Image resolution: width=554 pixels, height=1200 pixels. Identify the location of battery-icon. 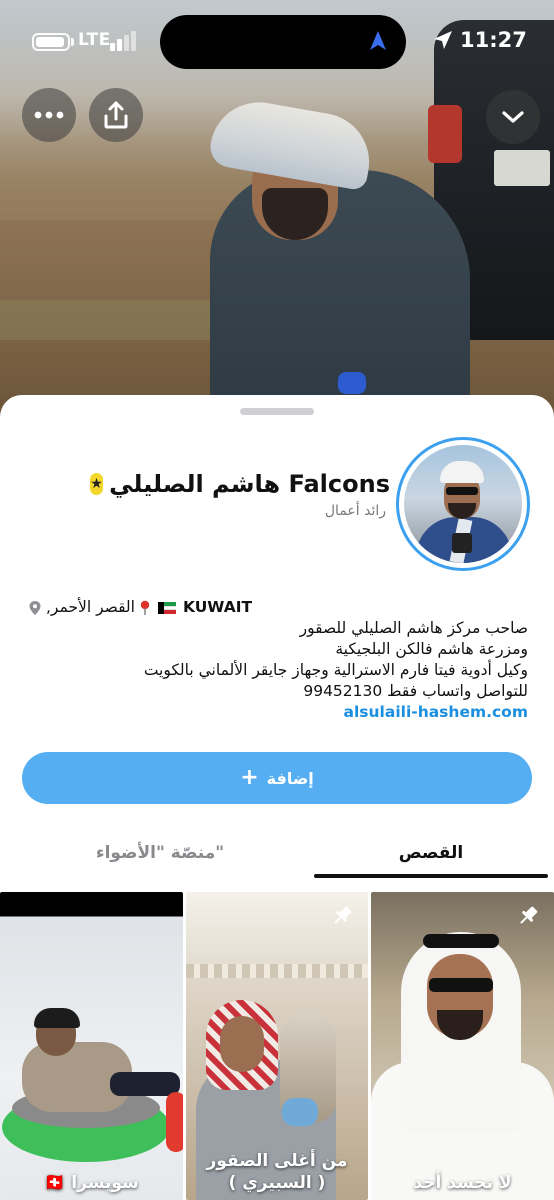
(51, 42).